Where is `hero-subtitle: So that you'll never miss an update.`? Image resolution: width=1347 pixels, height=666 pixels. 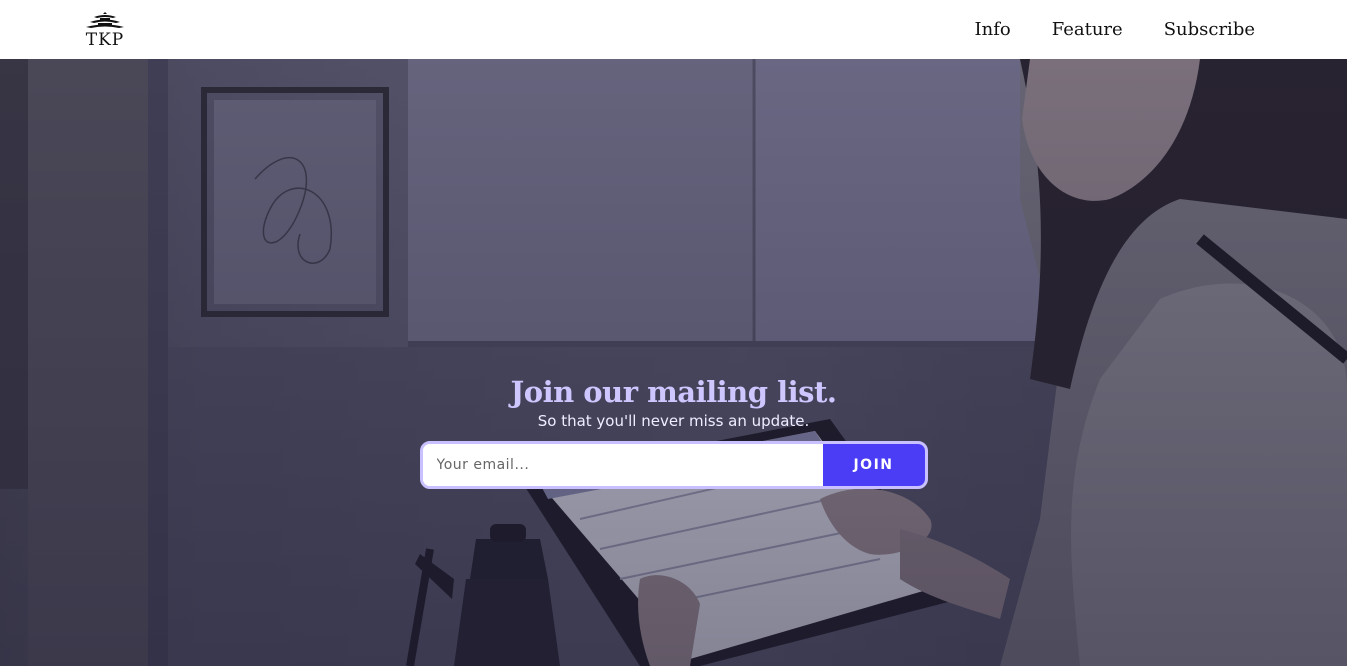 hero-subtitle: So that you'll never miss an update. is located at coordinates (673, 421).